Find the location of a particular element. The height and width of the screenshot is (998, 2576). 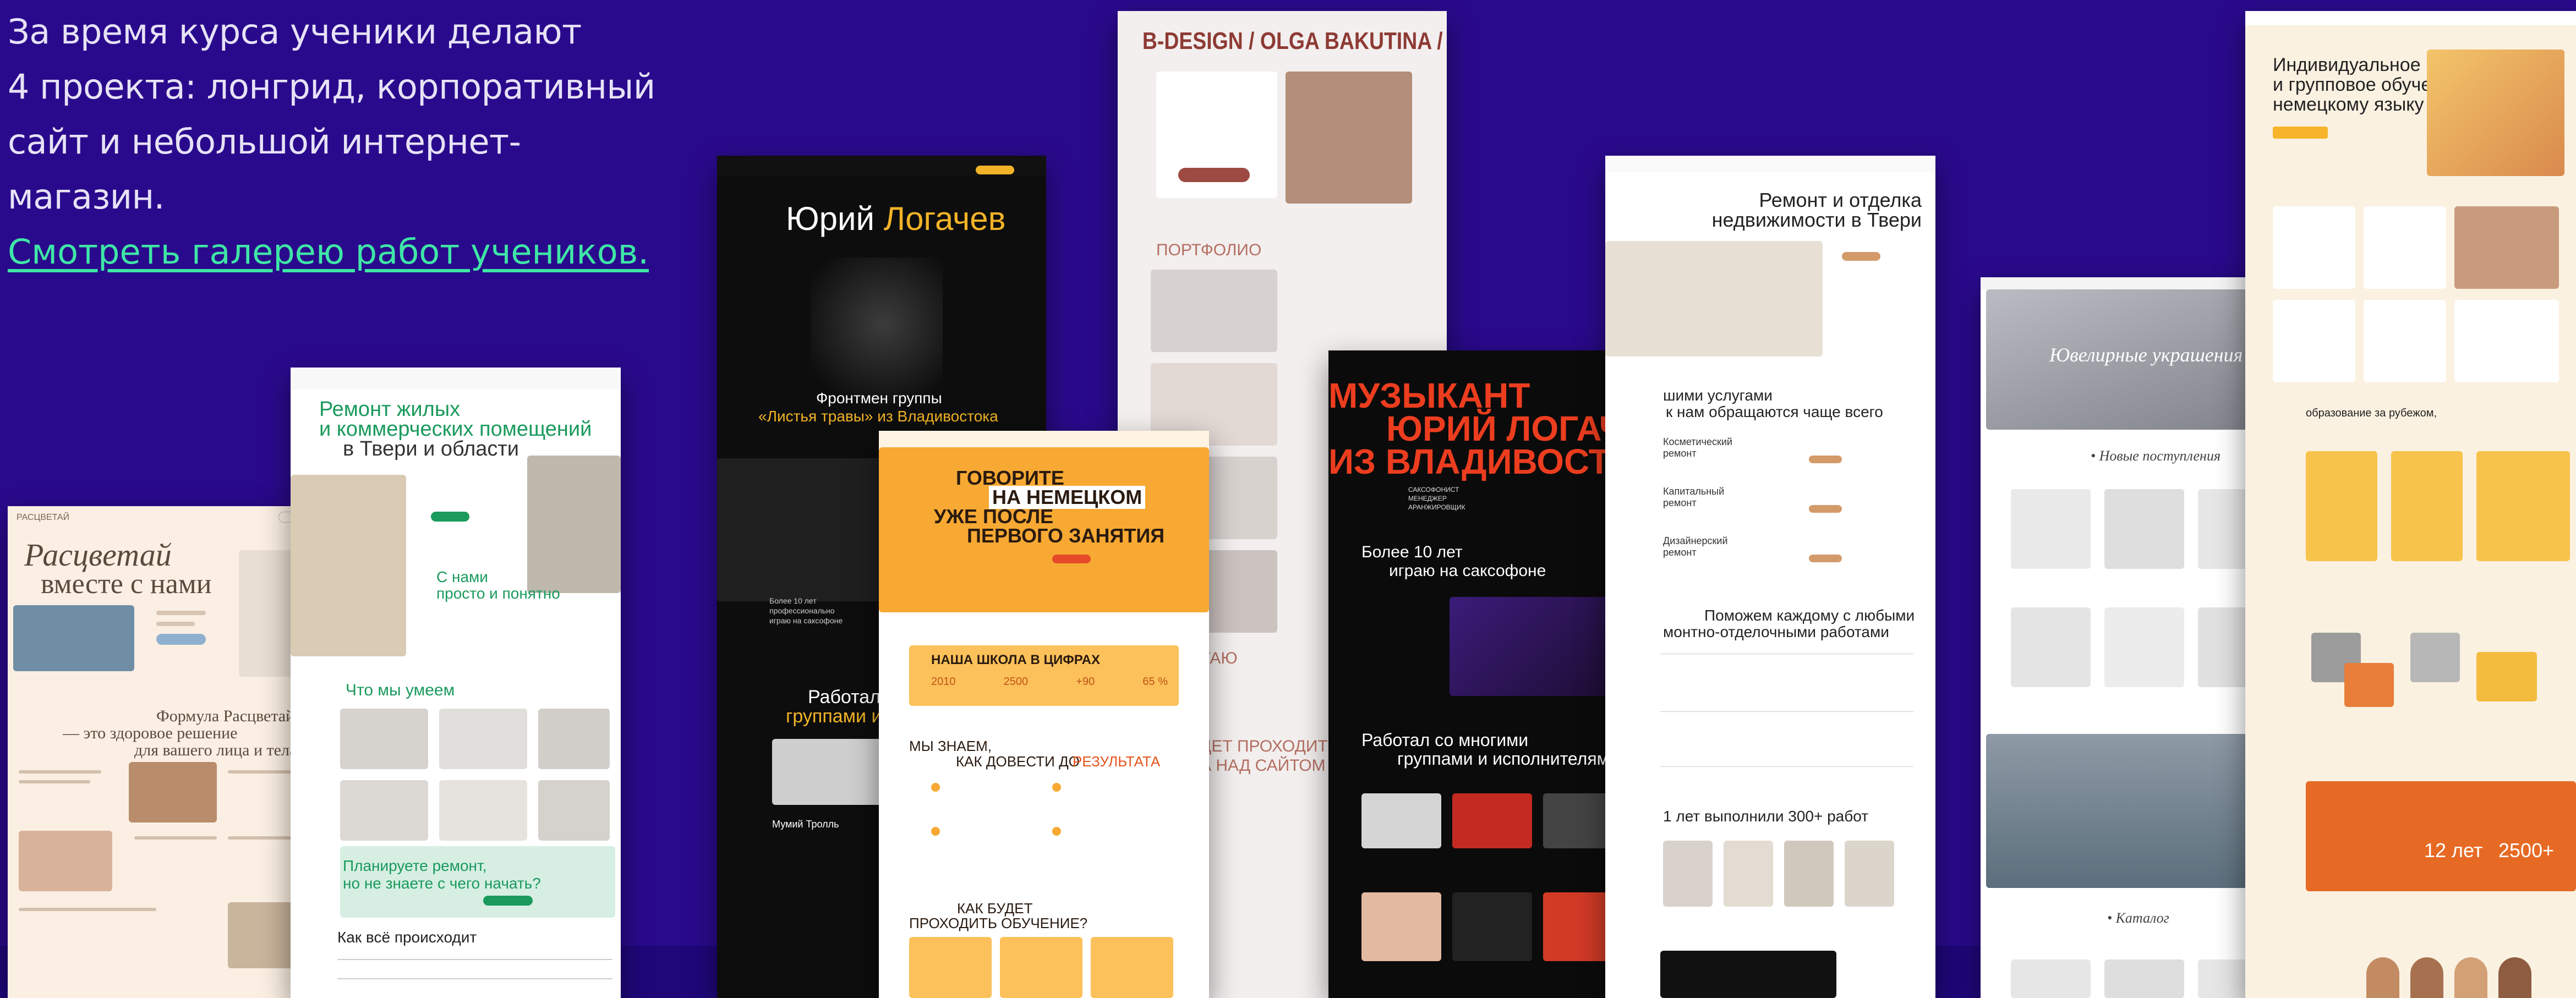

logachev-name-1: Юрий is located at coordinates (830, 218).